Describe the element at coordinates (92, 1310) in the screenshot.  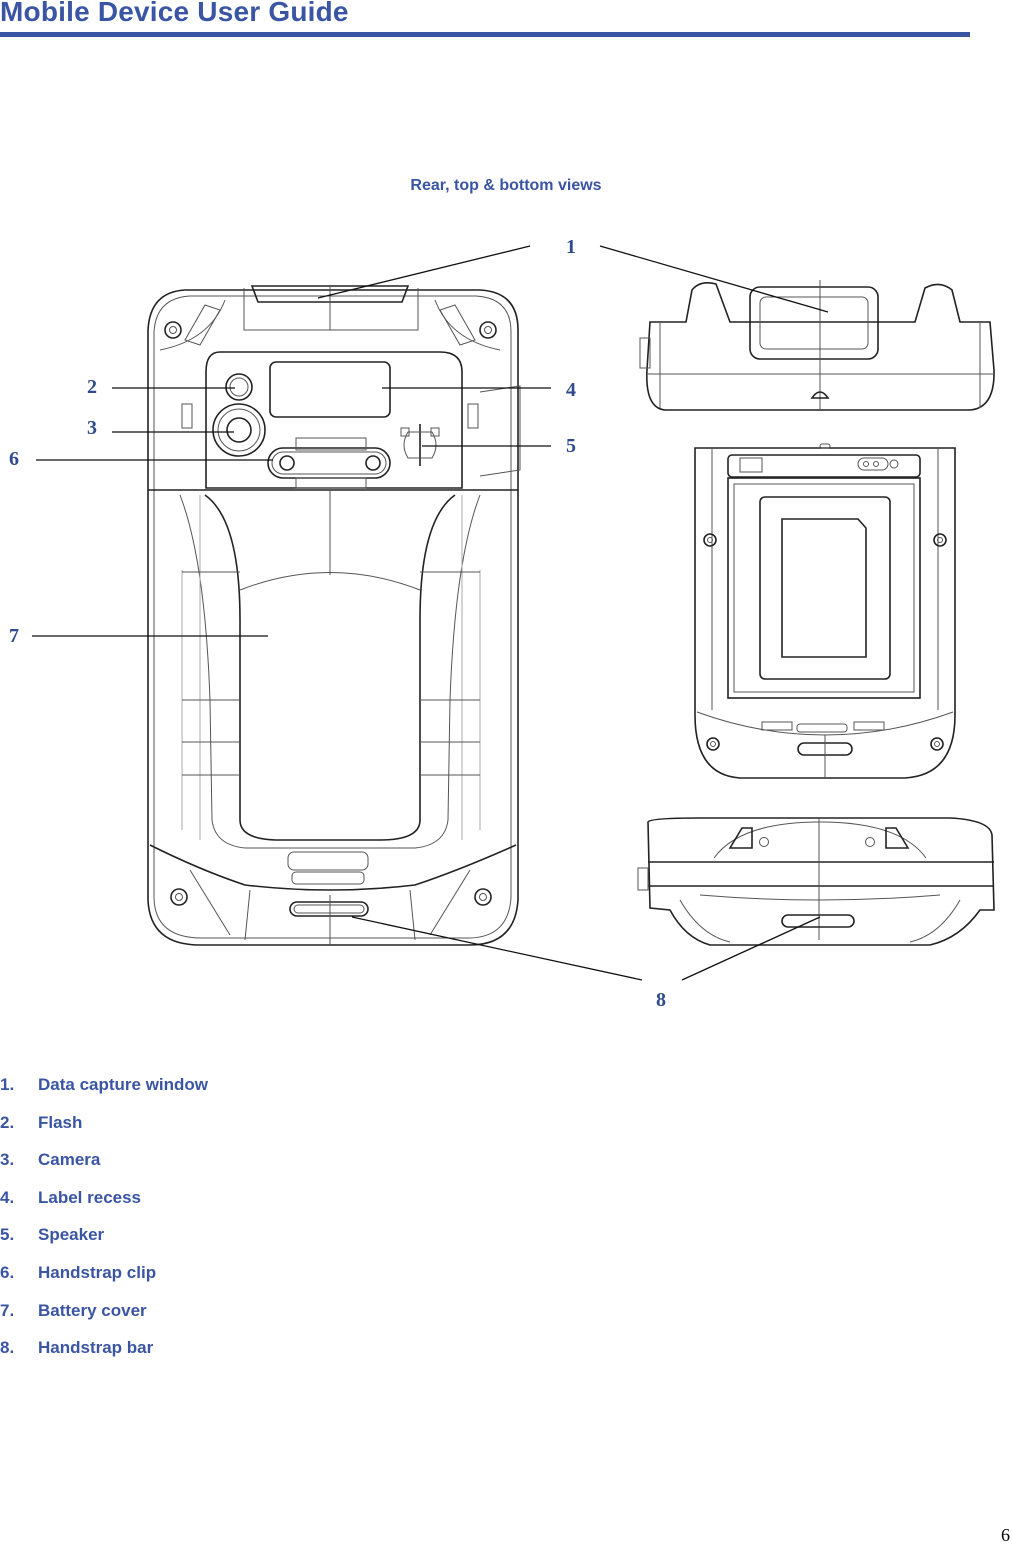
I see `list-item-label: Battery cover` at that location.